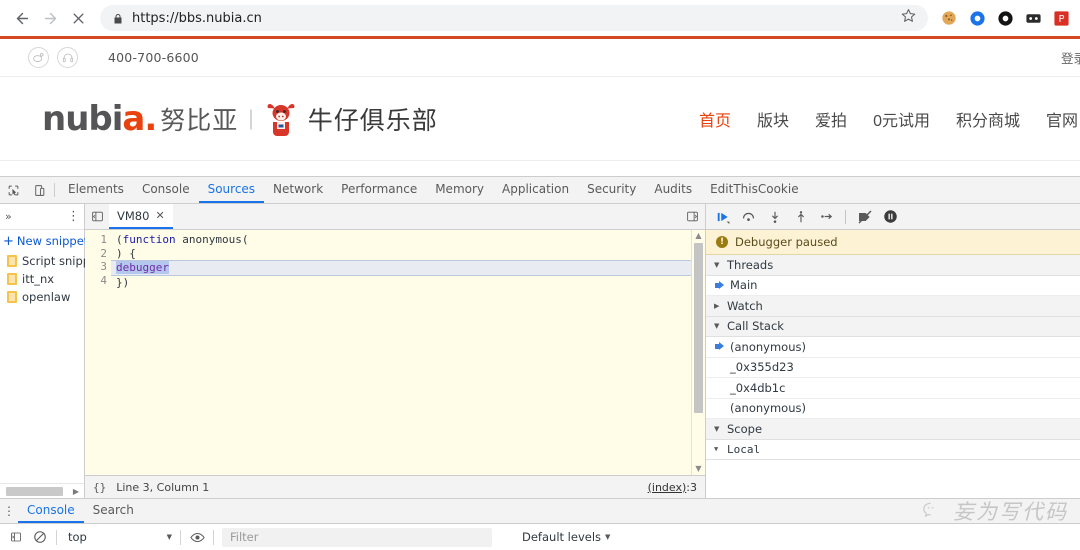 This screenshot has height=550, width=1080. Describe the element at coordinates (401, 254) in the screenshot. I see `code-line-2: ) {` at that location.